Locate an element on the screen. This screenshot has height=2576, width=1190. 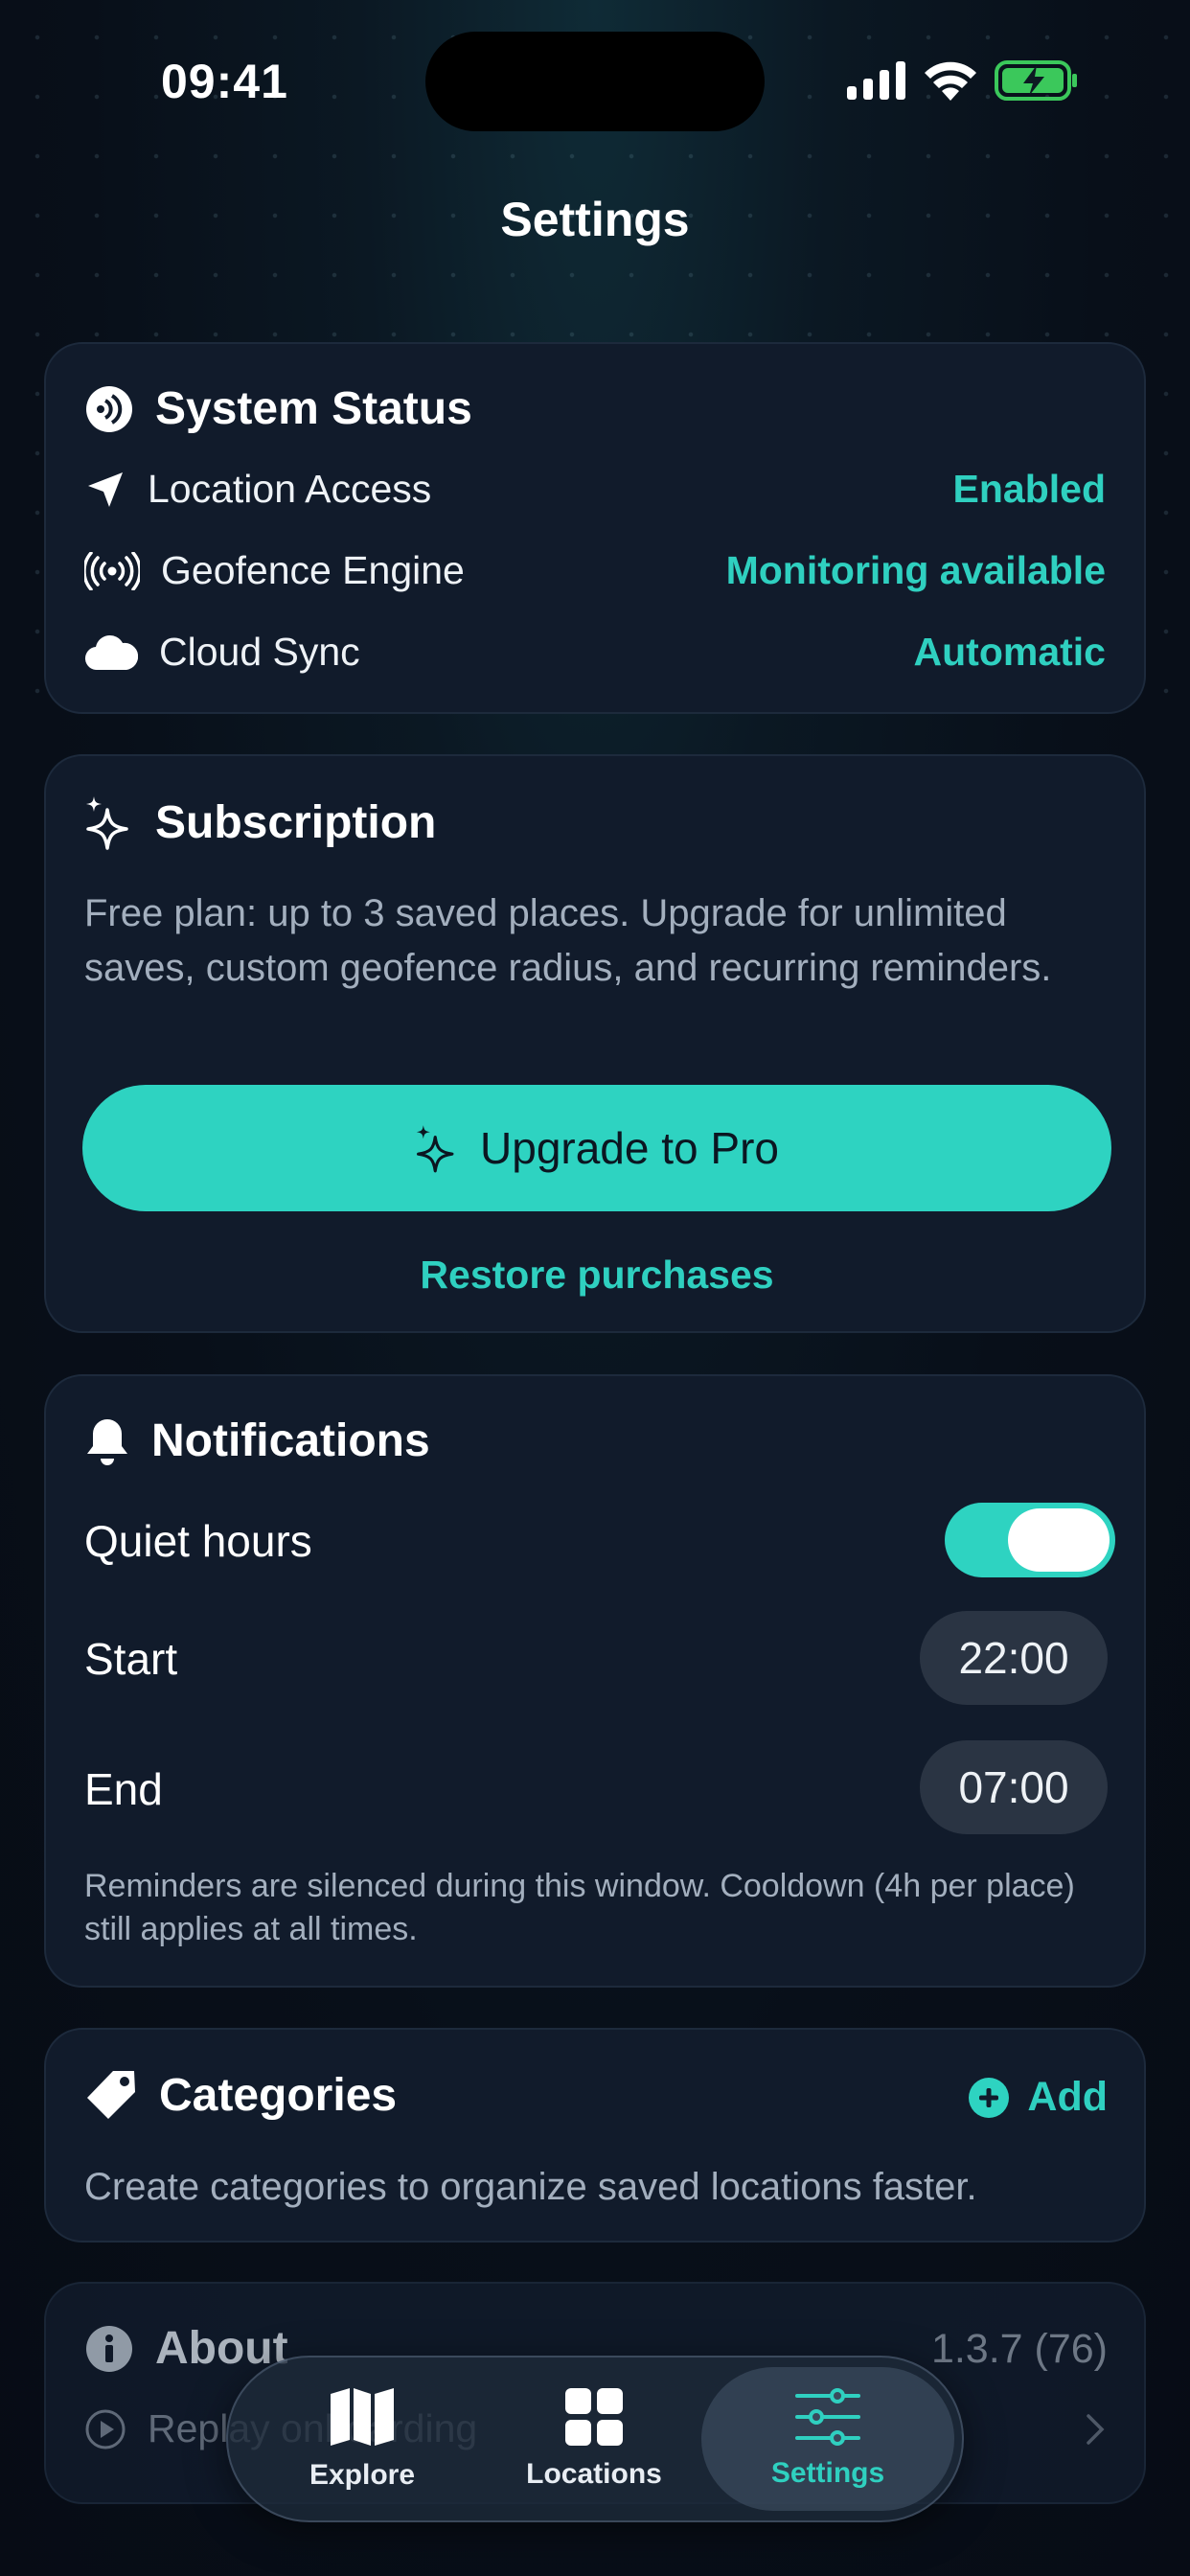
categories-header: Categories is located at coordinates (241, 2095).